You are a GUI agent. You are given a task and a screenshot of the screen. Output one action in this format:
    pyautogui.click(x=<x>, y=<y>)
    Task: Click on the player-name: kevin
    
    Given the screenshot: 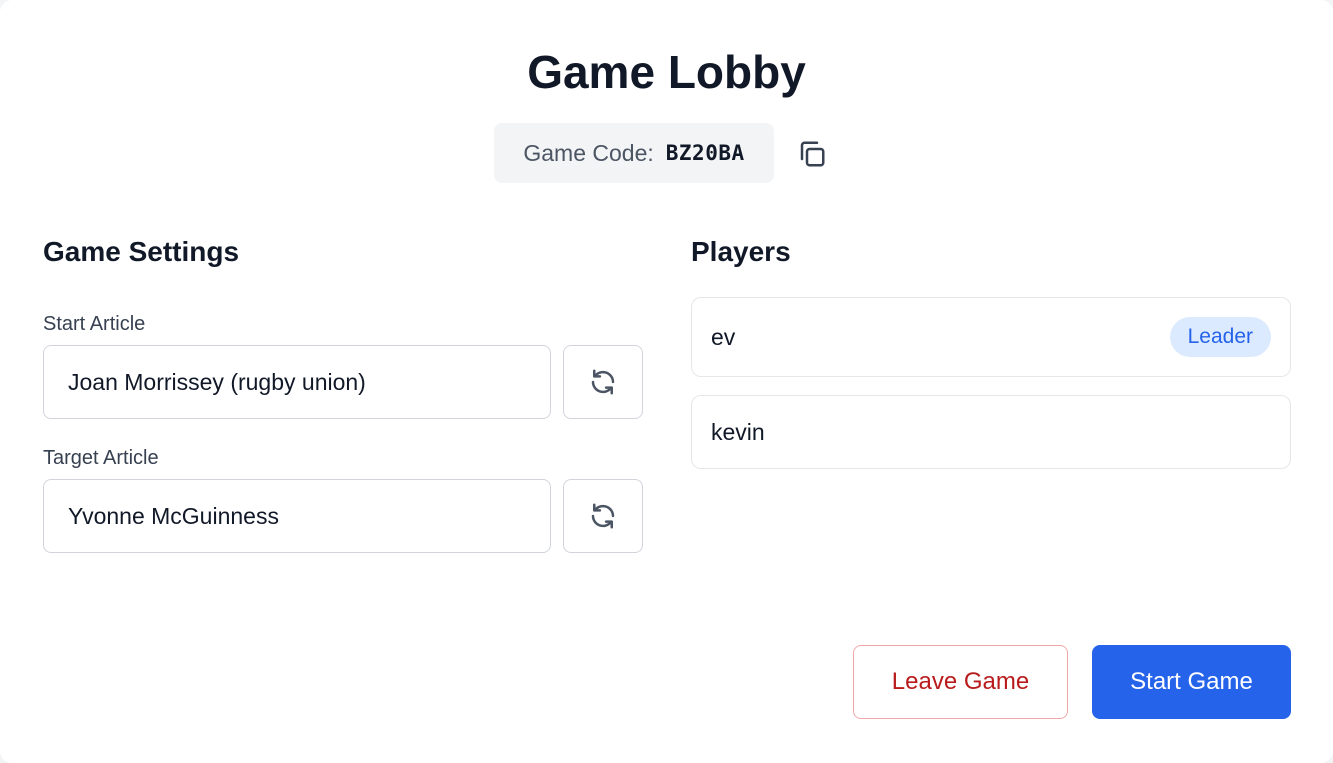 What is the action you would take?
    pyautogui.click(x=738, y=431)
    